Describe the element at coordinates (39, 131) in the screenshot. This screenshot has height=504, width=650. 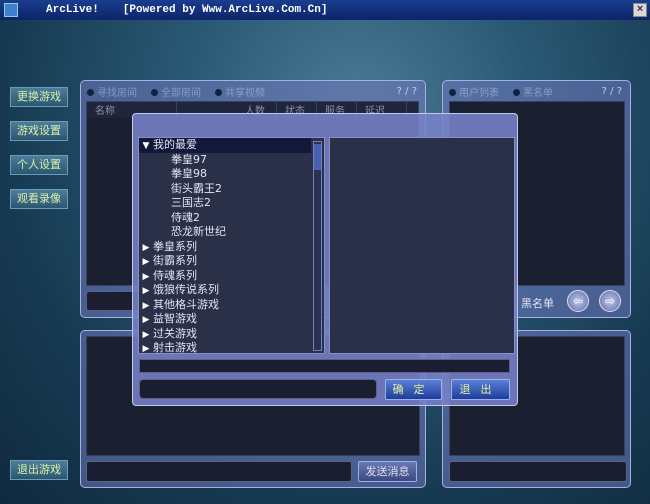
I see `game-settings-button: 游戏设置` at that location.